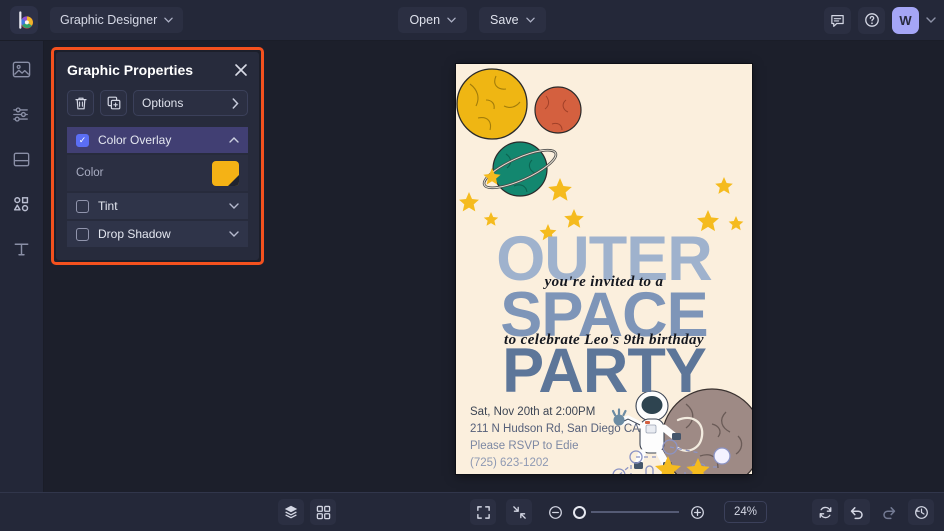 The width and height of the screenshot is (944, 531). I want to click on collapse-icon, so click(519, 512).